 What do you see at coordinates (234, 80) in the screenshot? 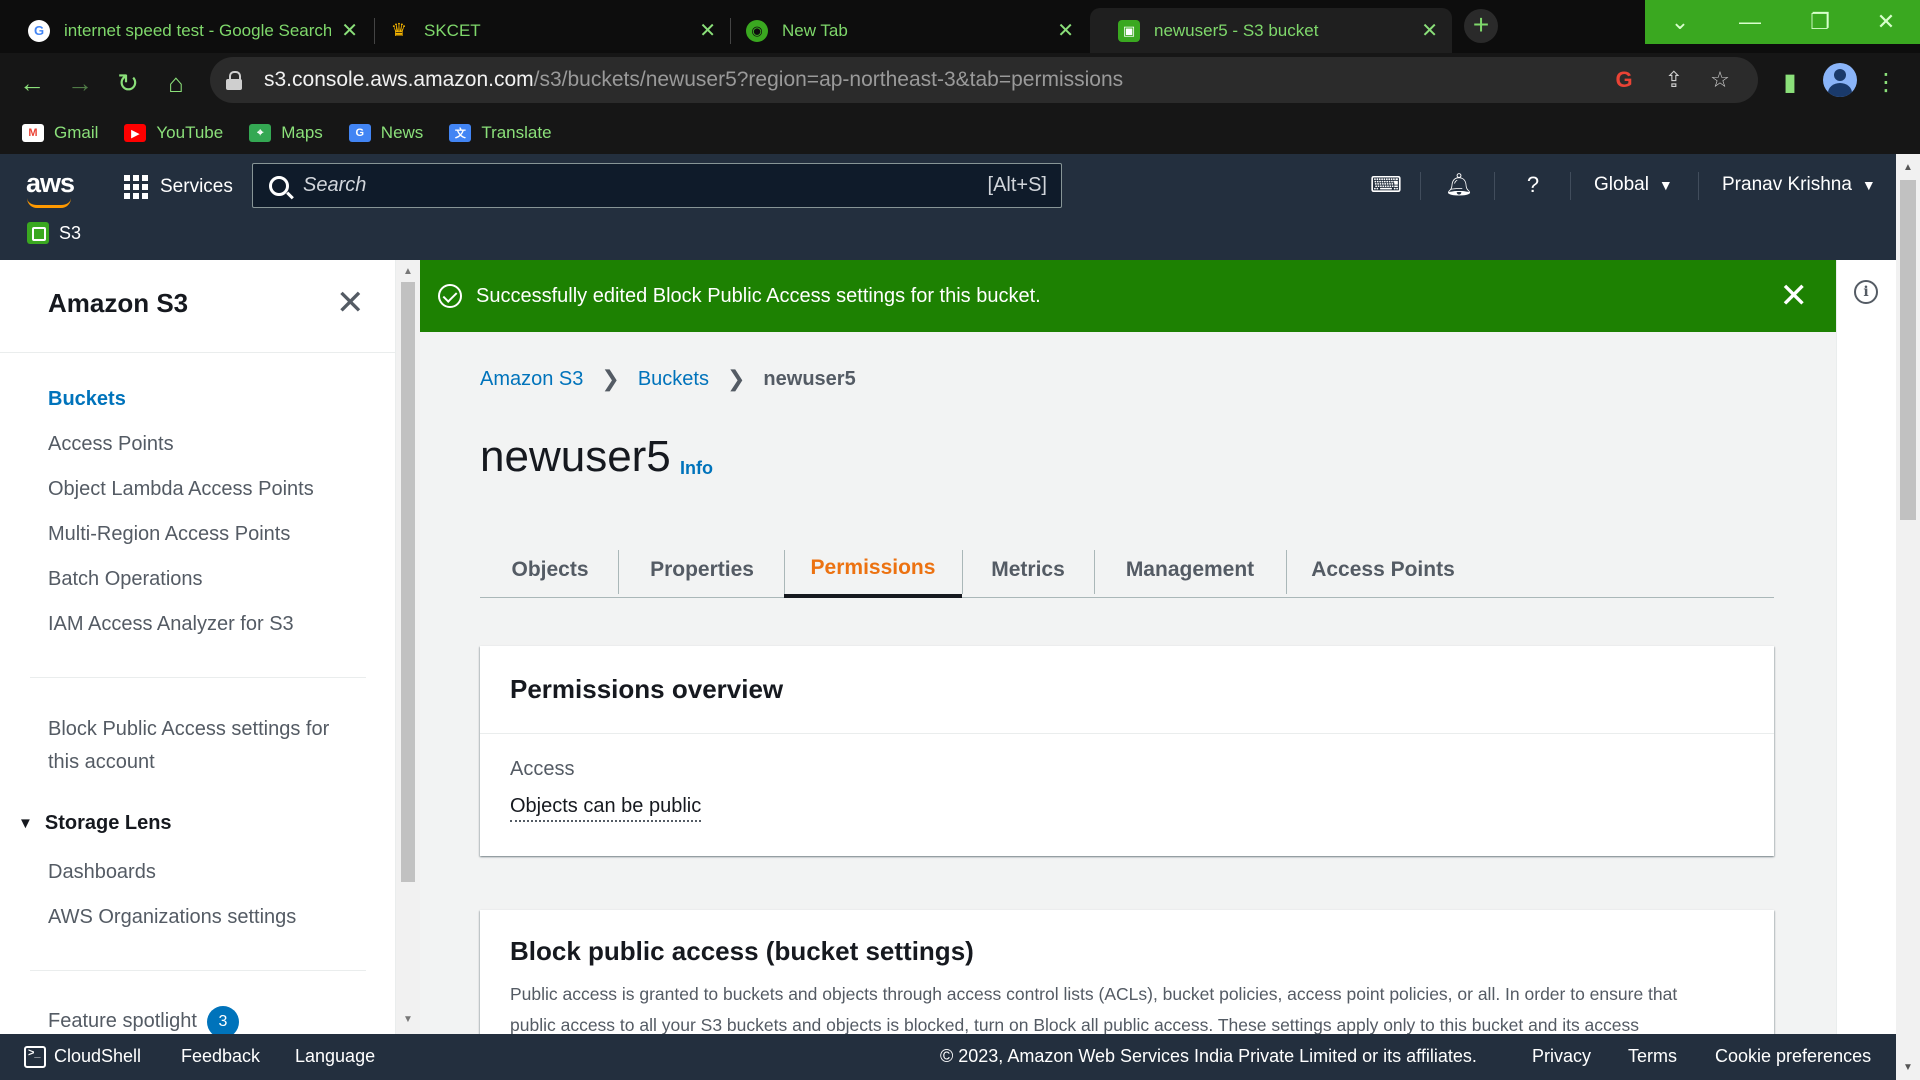
I see `lock-icon` at bounding box center [234, 80].